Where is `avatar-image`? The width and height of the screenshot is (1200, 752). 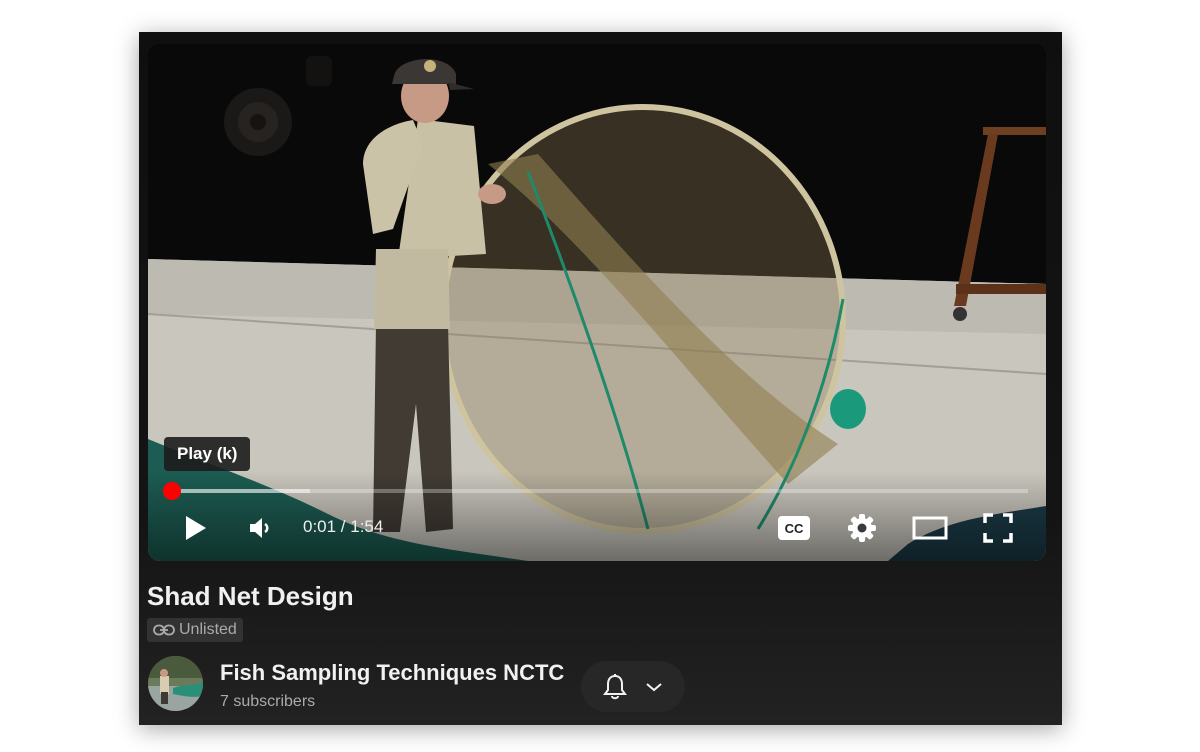 avatar-image is located at coordinates (175, 683).